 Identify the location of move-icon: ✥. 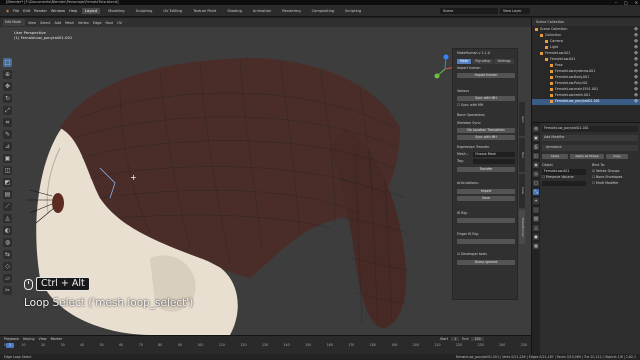
(7, 86).